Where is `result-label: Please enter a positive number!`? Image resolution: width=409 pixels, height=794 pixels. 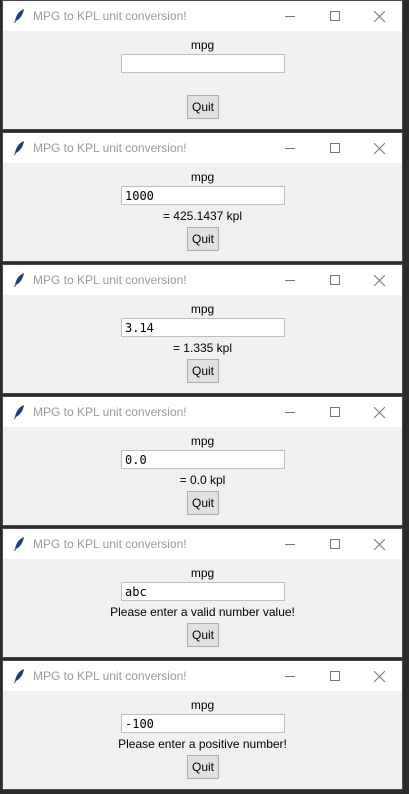
result-label: Please enter a positive number! is located at coordinates (202, 744).